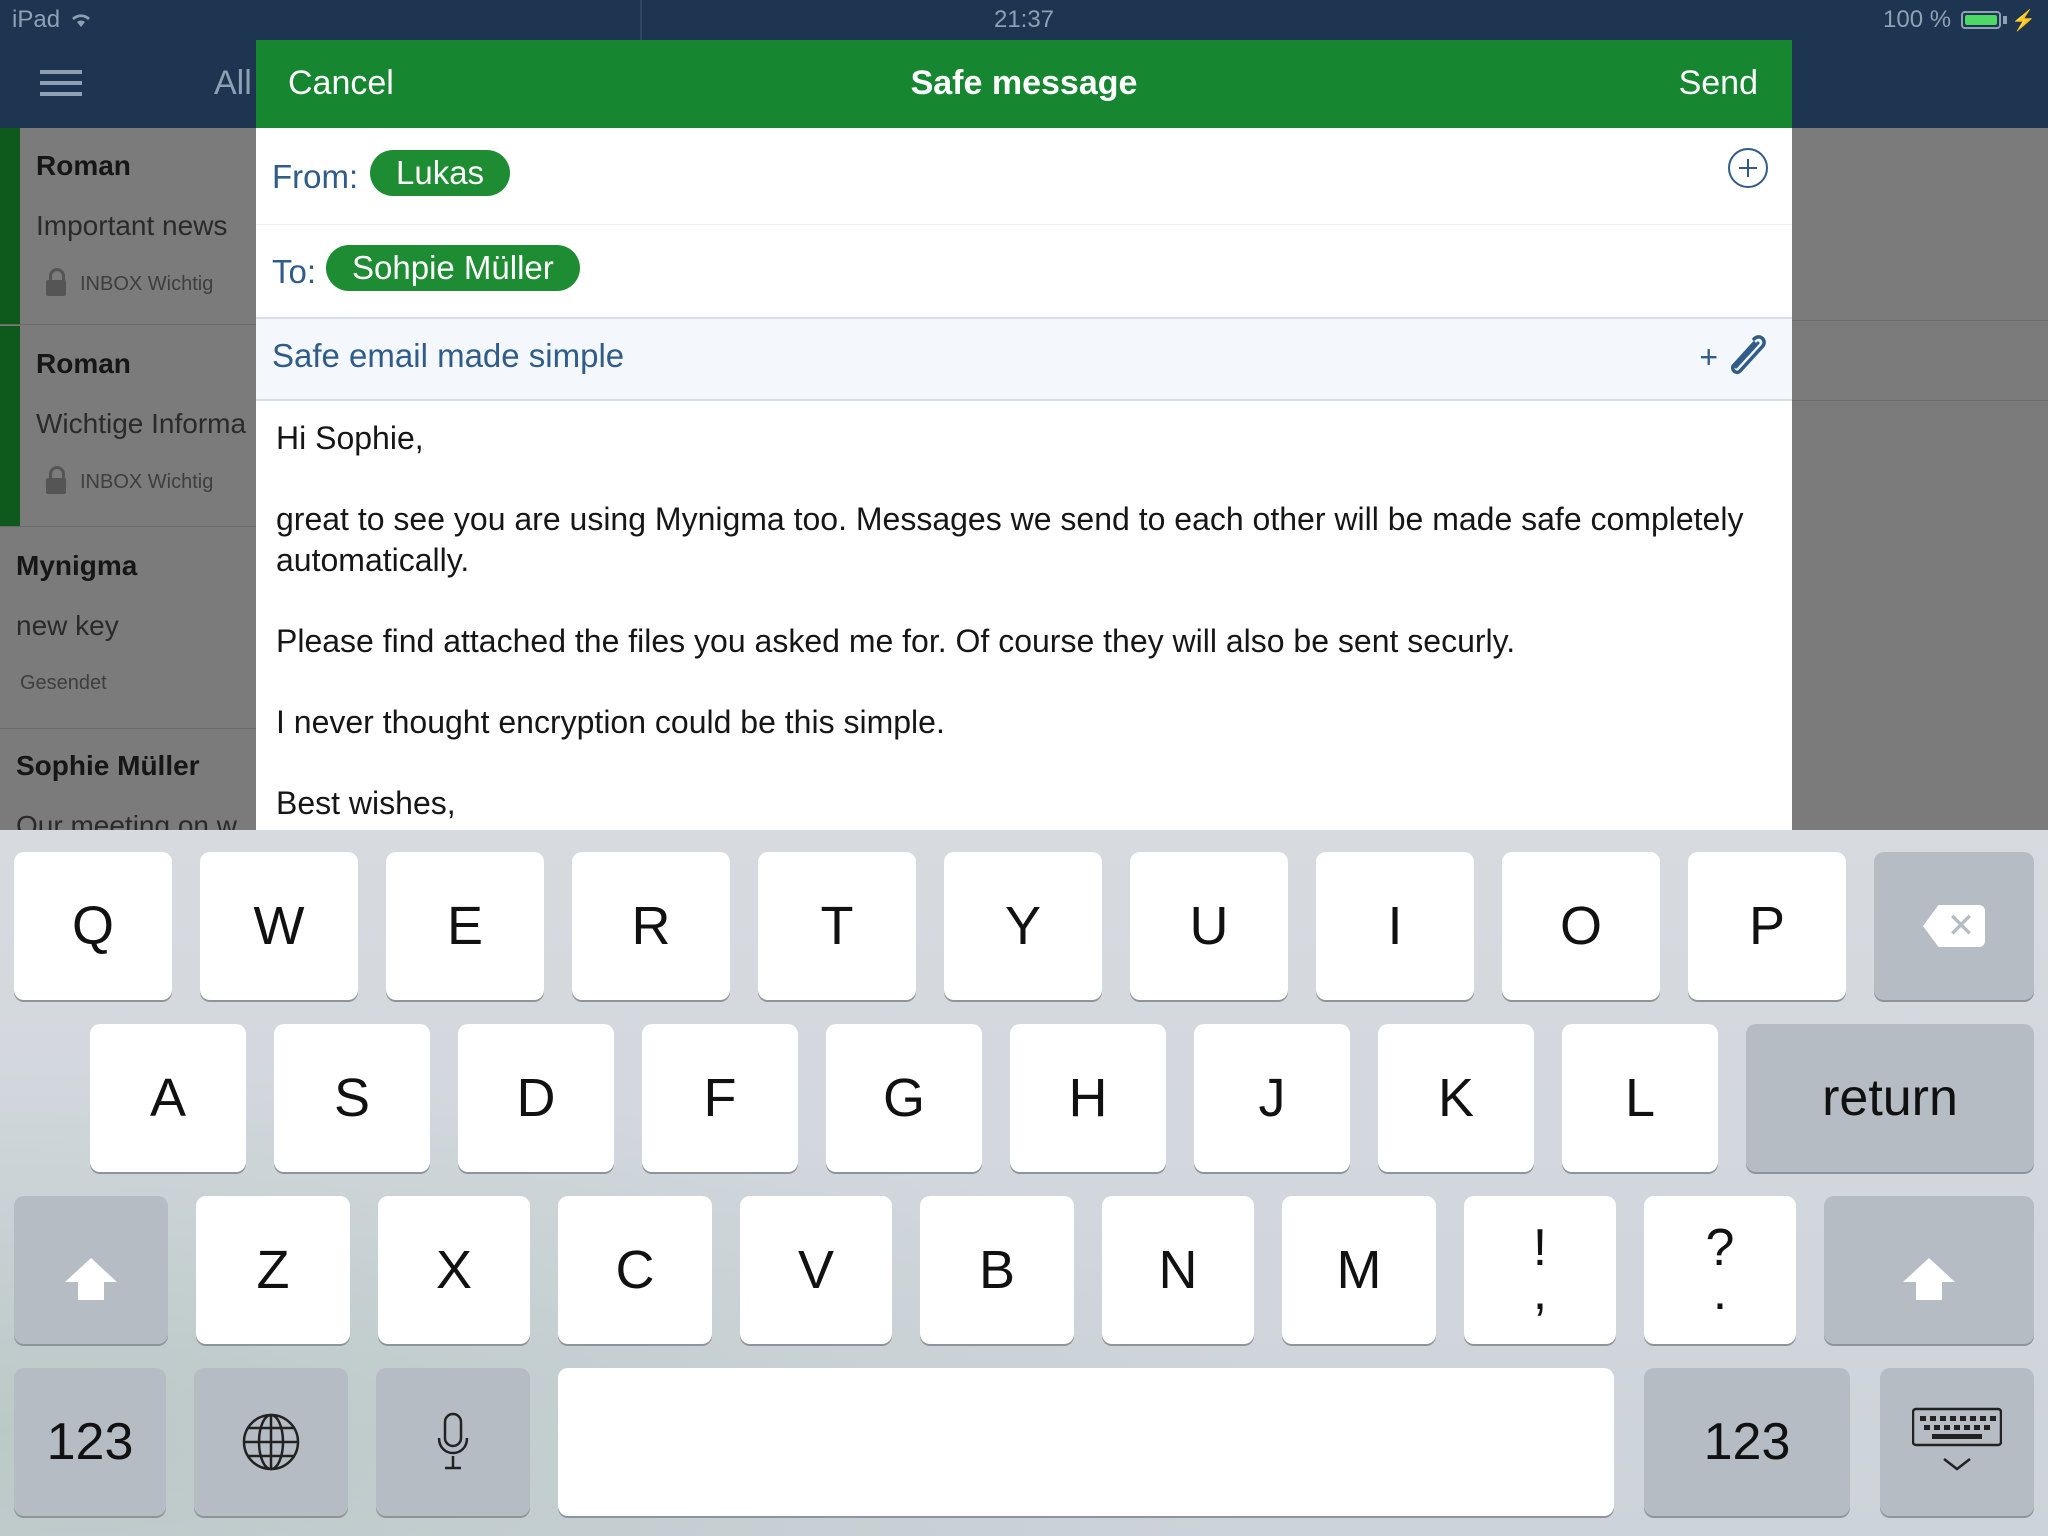 This screenshot has height=1536, width=2048. Describe the element at coordinates (77, 565) in the screenshot. I see `message-sender: Mynigma` at that location.